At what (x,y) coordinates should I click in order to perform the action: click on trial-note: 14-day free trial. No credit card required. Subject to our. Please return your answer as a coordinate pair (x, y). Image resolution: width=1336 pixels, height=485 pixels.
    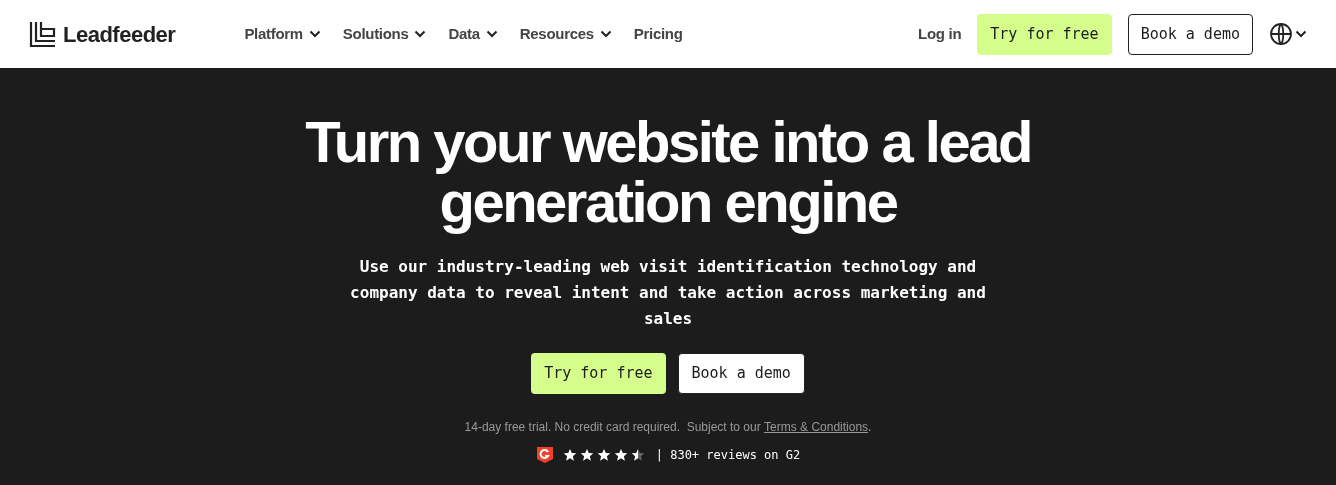
    Looking at the image, I should click on (613, 427).